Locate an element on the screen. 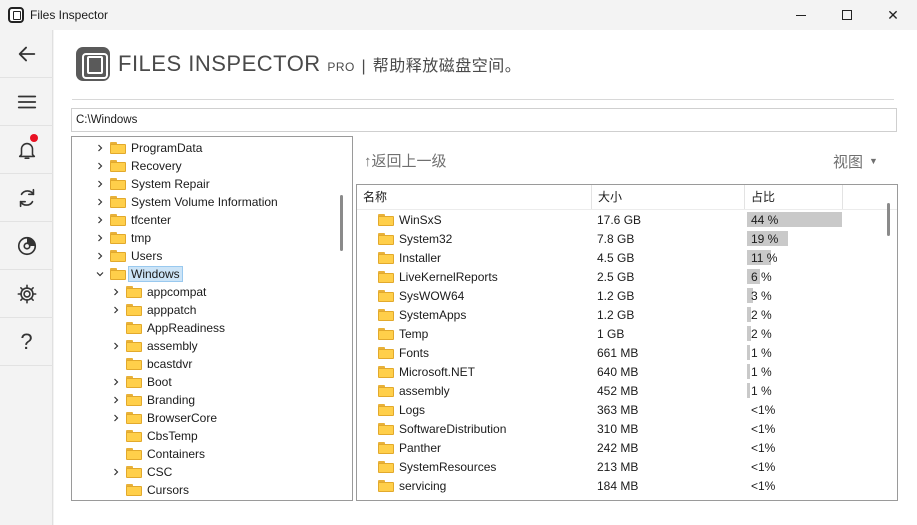 The image size is (917, 525). list-row: WinSxS 17.6 GB 44 % is located at coordinates (622, 219).